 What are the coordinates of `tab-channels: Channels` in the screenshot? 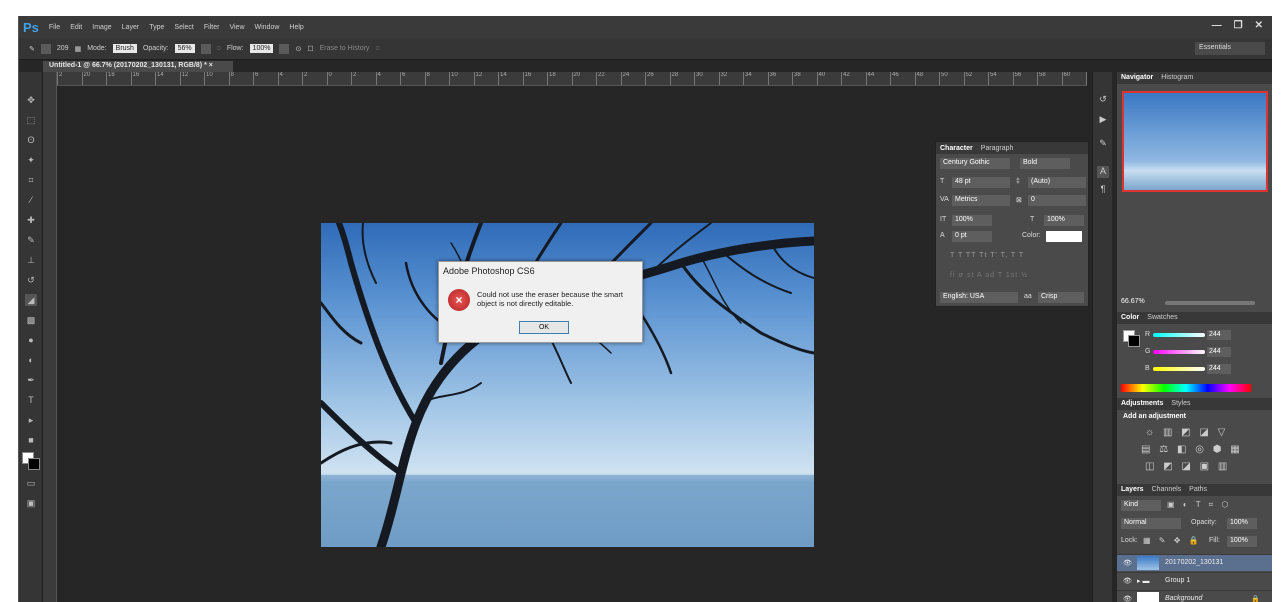 It's located at (1167, 490).